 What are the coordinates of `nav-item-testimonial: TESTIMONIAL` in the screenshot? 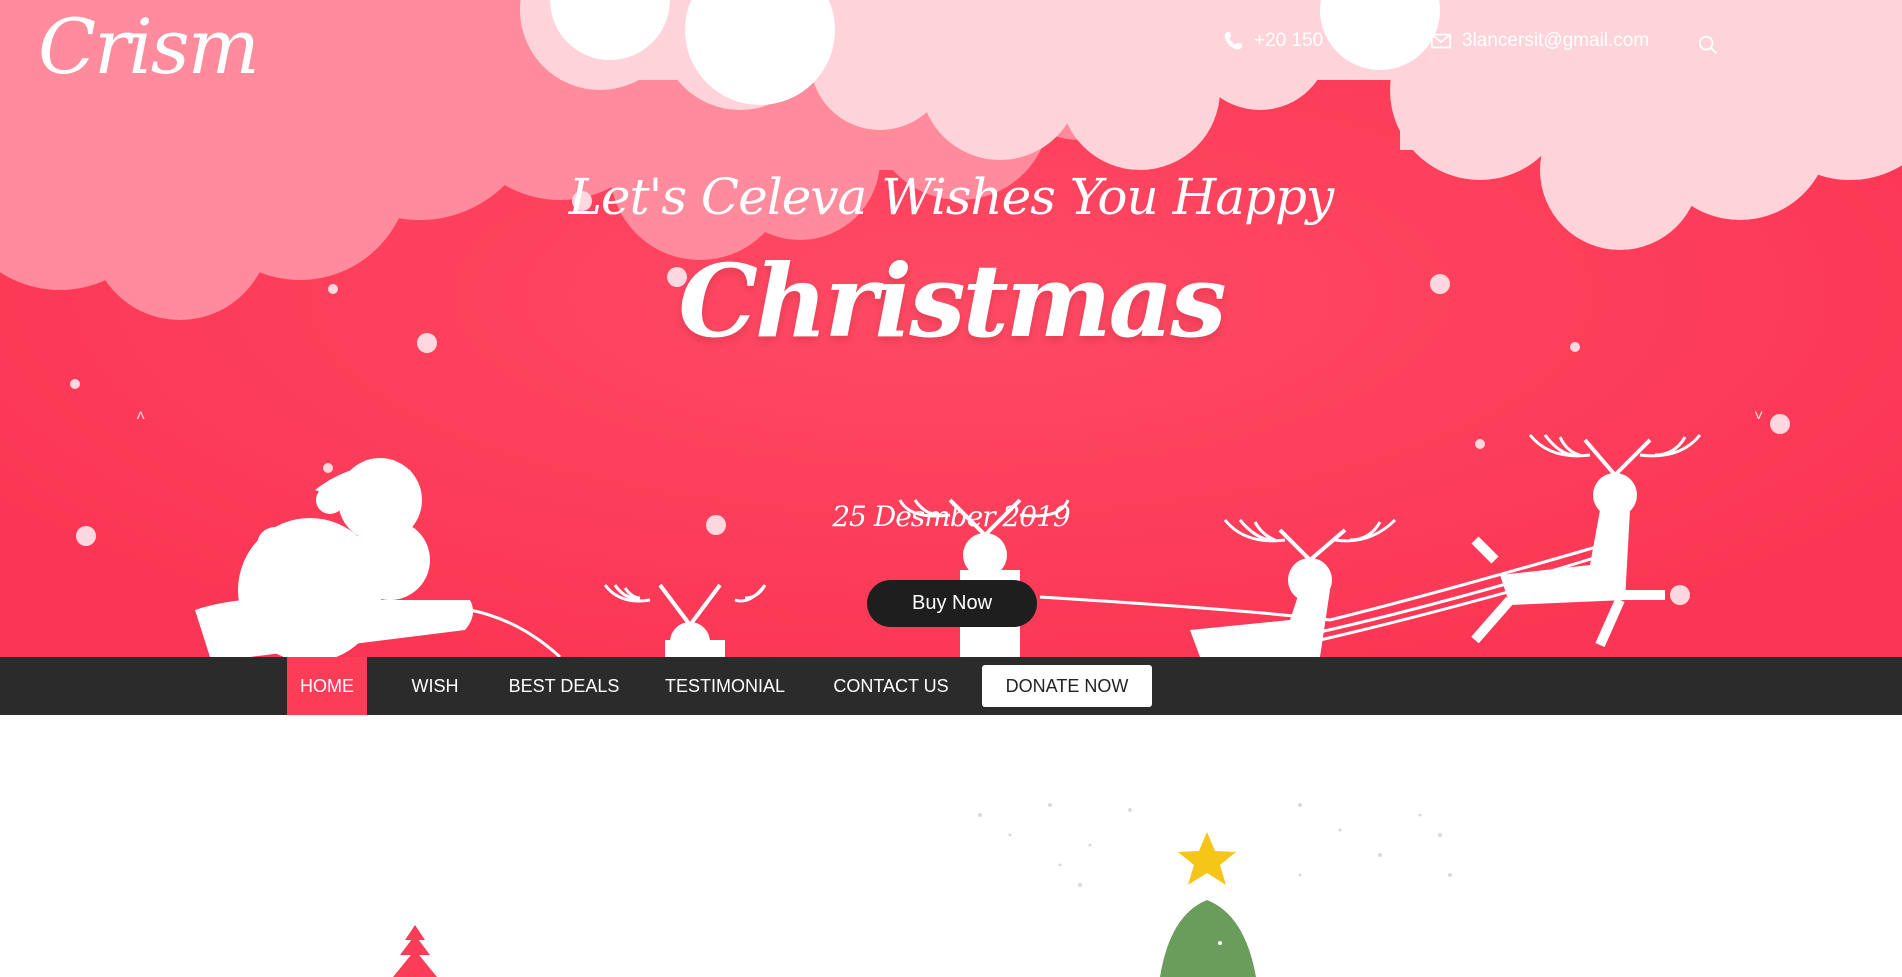 It's located at (725, 686).